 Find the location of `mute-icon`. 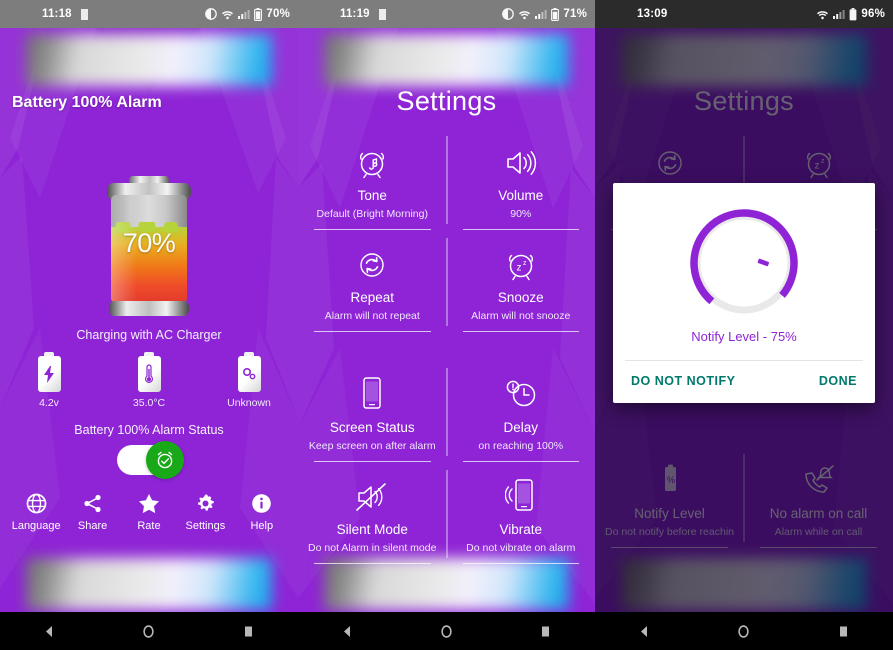

mute-icon is located at coordinates (372, 497).